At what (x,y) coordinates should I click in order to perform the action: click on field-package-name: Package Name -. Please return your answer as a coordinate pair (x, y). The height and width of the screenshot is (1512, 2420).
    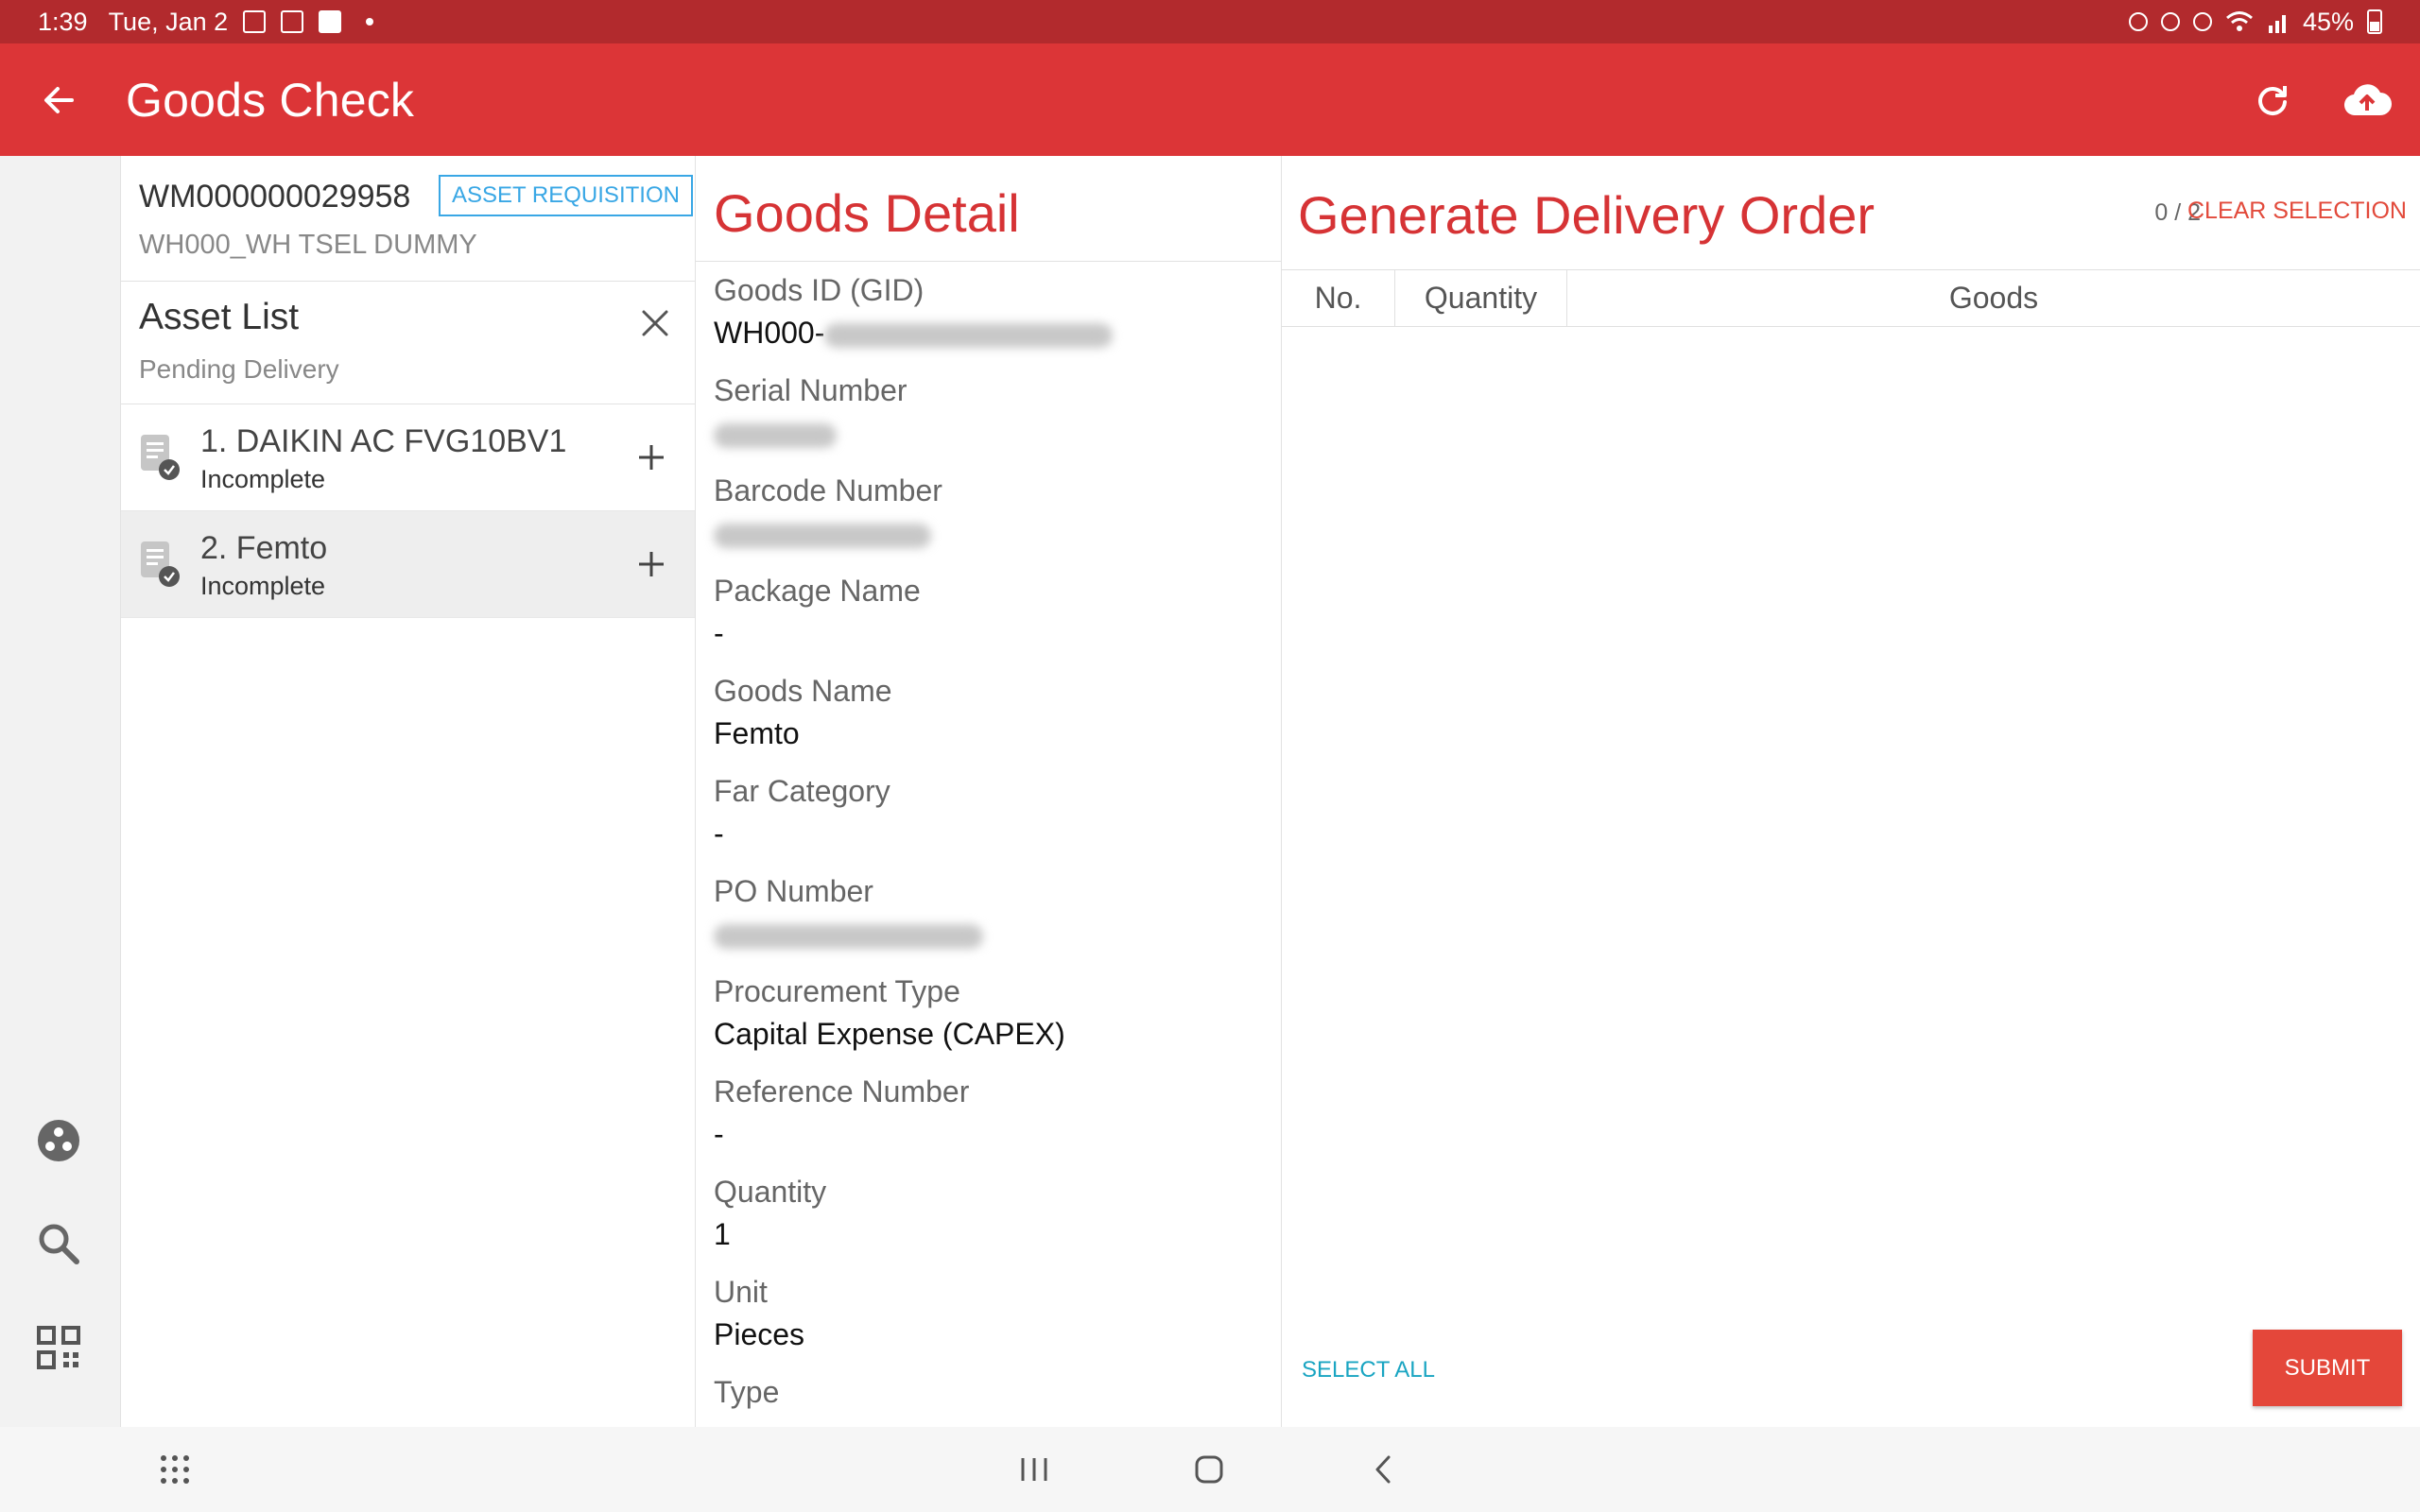
    Looking at the image, I should click on (817, 613).